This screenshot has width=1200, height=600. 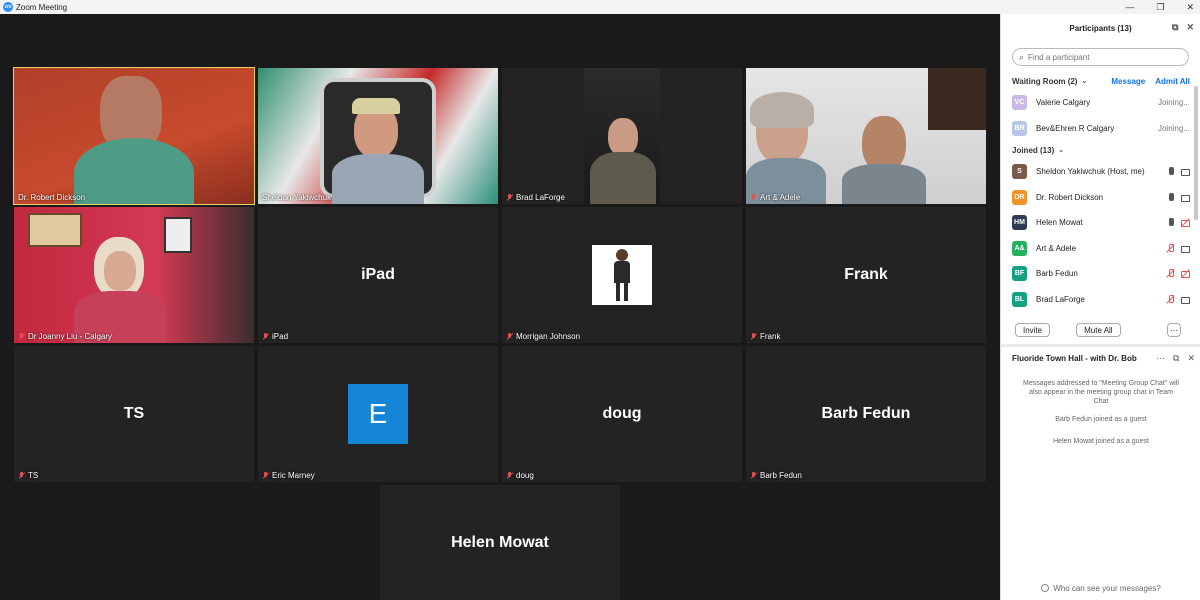 What do you see at coordinates (1101, 441) in the screenshot?
I see `chat-event: Helen Mowat joined as a guest` at bounding box center [1101, 441].